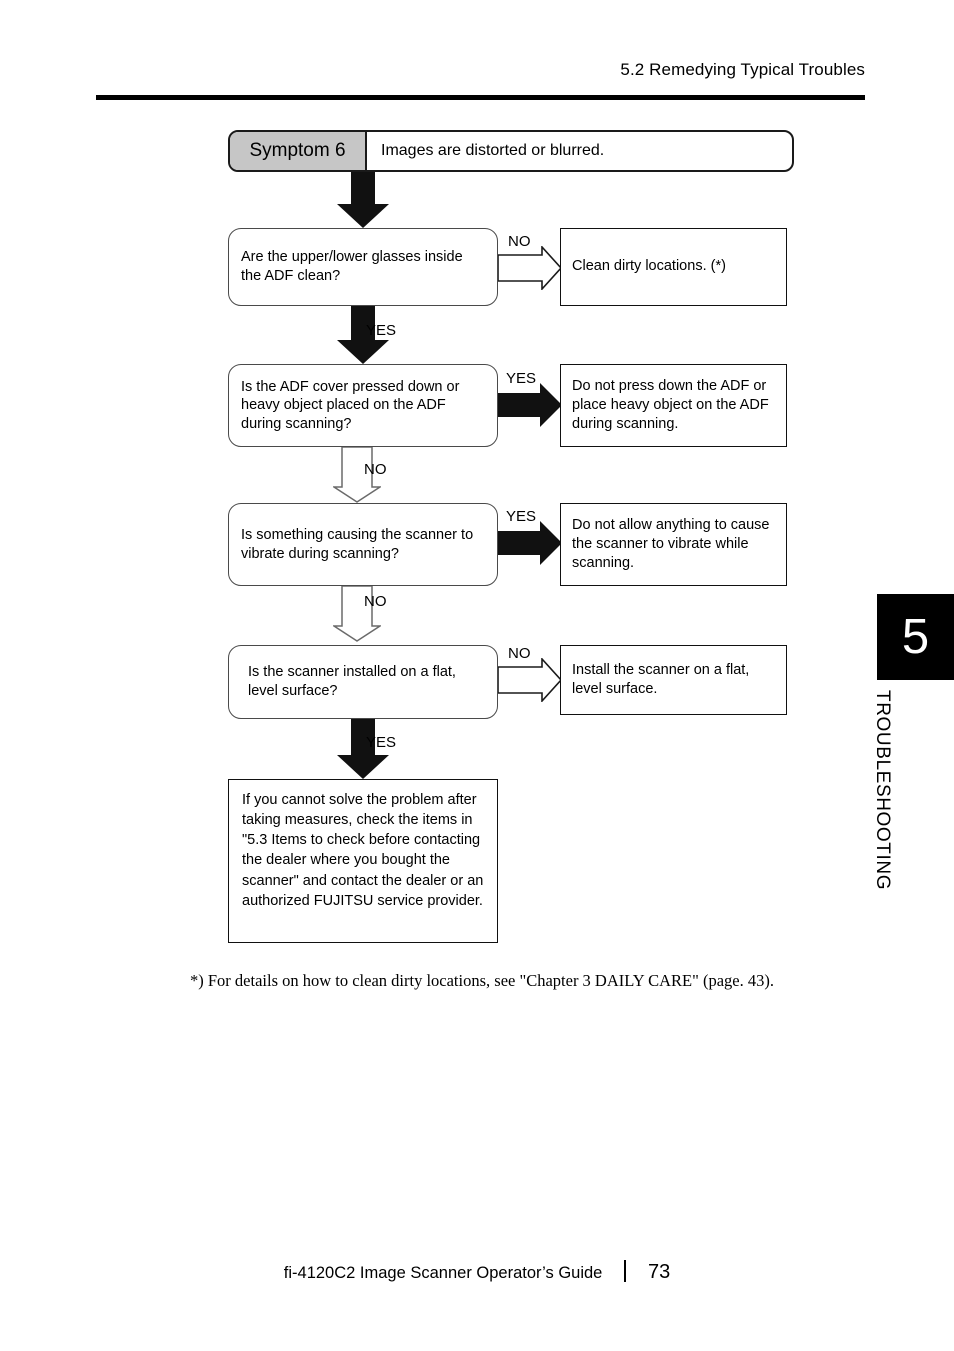  I want to click on symptom-tag: Symptom 6, so click(298, 151).